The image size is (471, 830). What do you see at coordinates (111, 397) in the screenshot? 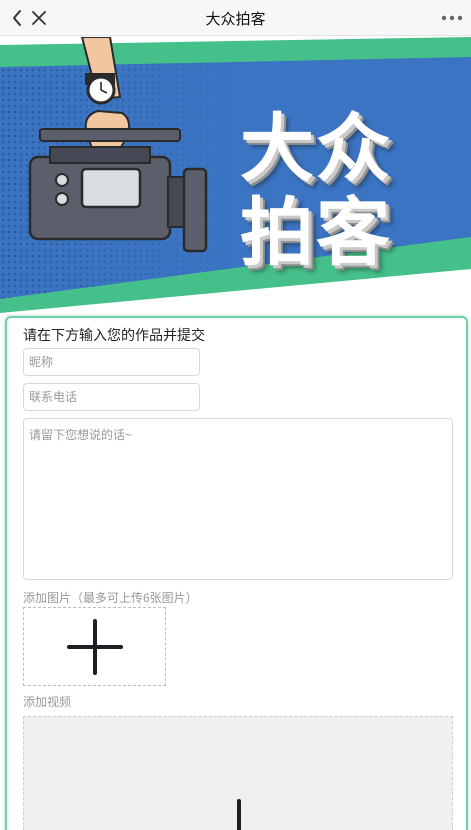
I see `phone-input` at bounding box center [111, 397].